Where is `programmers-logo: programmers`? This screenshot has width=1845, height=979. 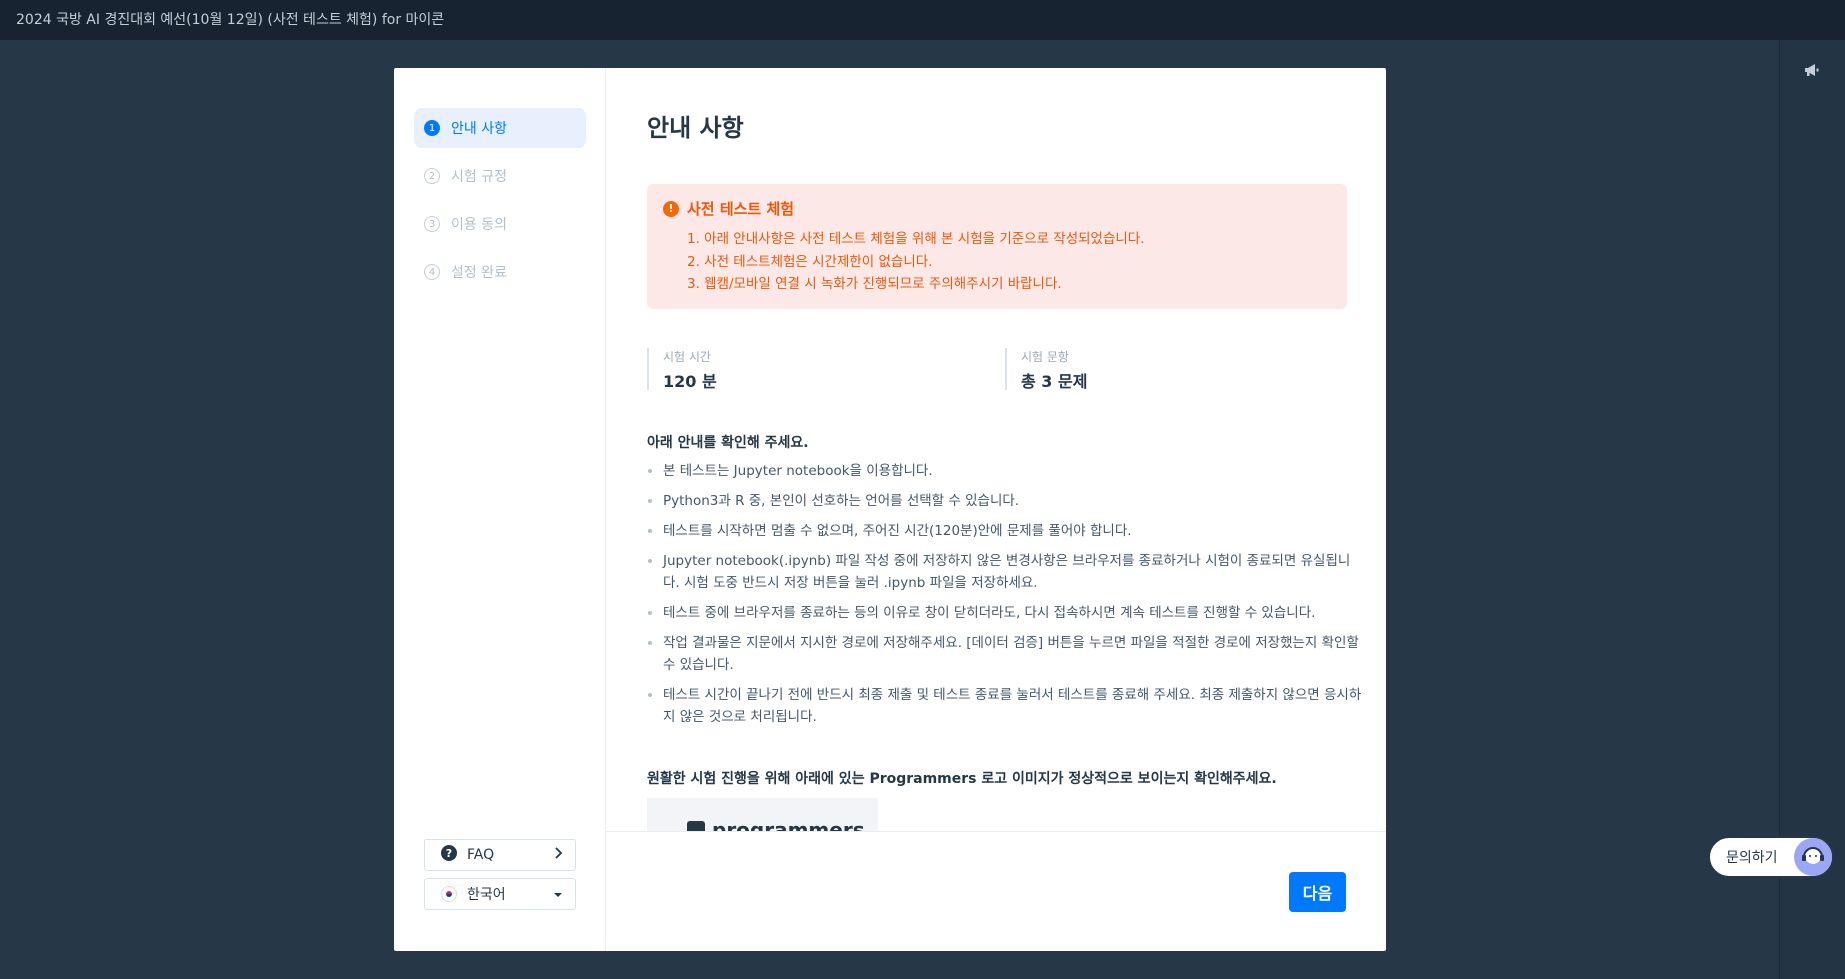
programmers-logo: programmers is located at coordinates (776, 824).